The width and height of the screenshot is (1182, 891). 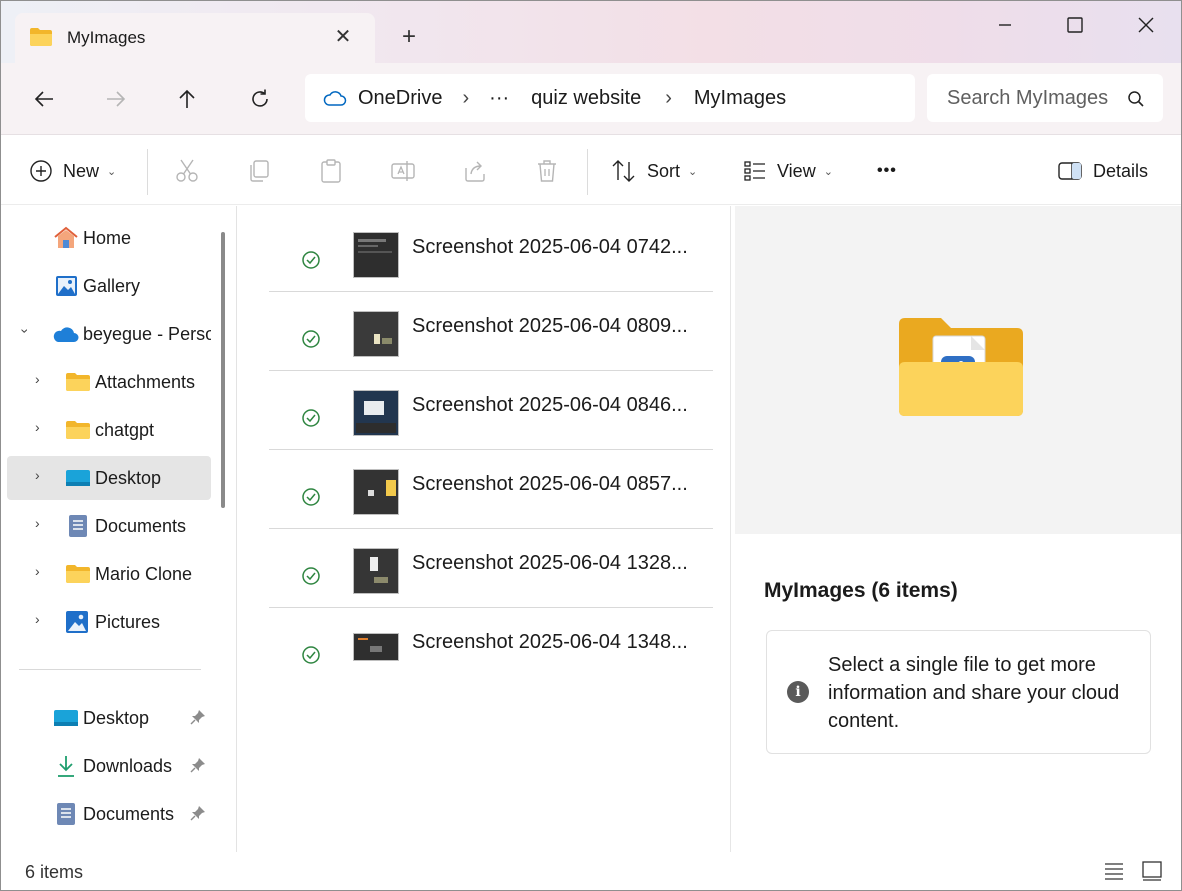 I want to click on item-count: 6 items, so click(x=54, y=872).